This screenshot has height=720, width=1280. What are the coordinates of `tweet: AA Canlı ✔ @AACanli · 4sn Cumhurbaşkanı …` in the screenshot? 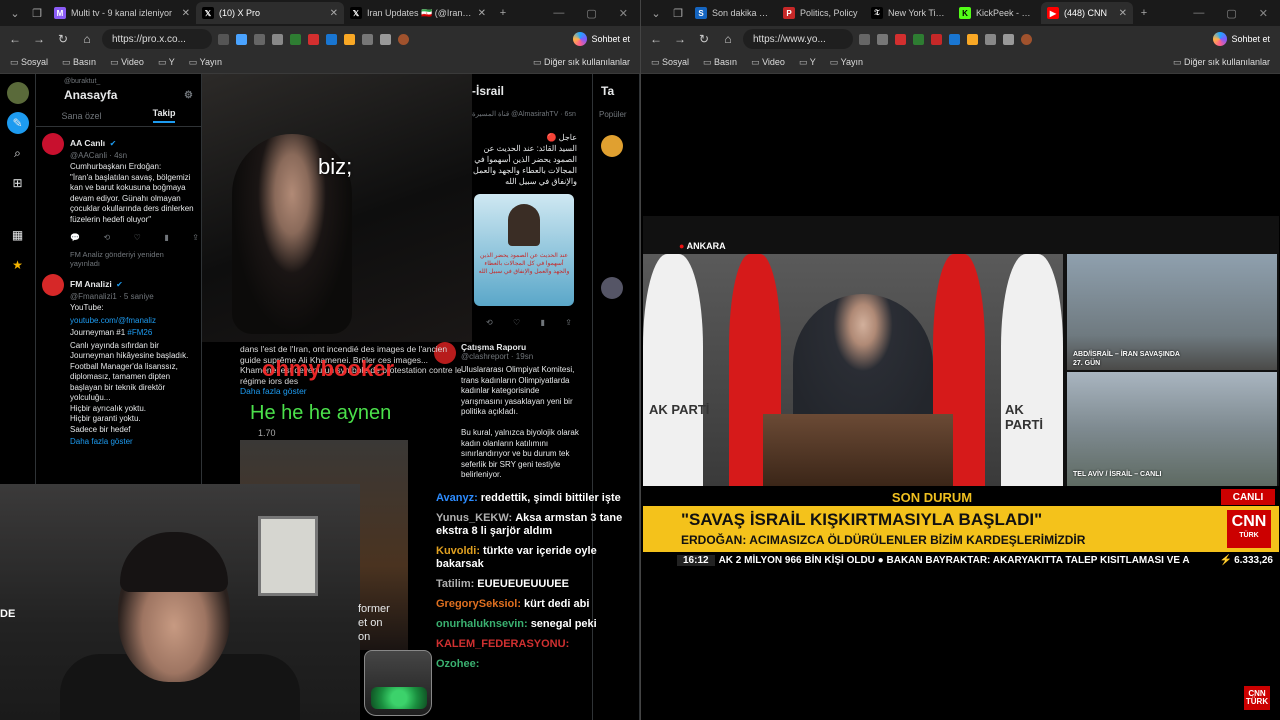 It's located at (118, 178).